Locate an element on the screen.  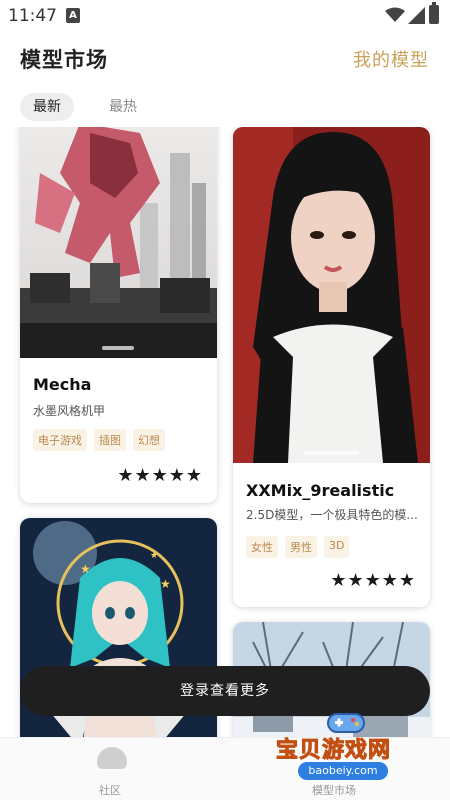
status-bar: 11:47 A is located at coordinates (225, 16).